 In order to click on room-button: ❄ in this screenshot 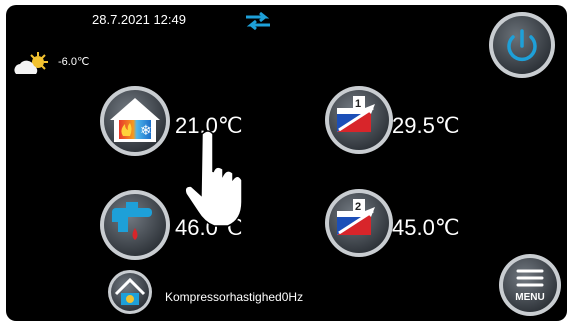, I will do `click(135, 121)`.